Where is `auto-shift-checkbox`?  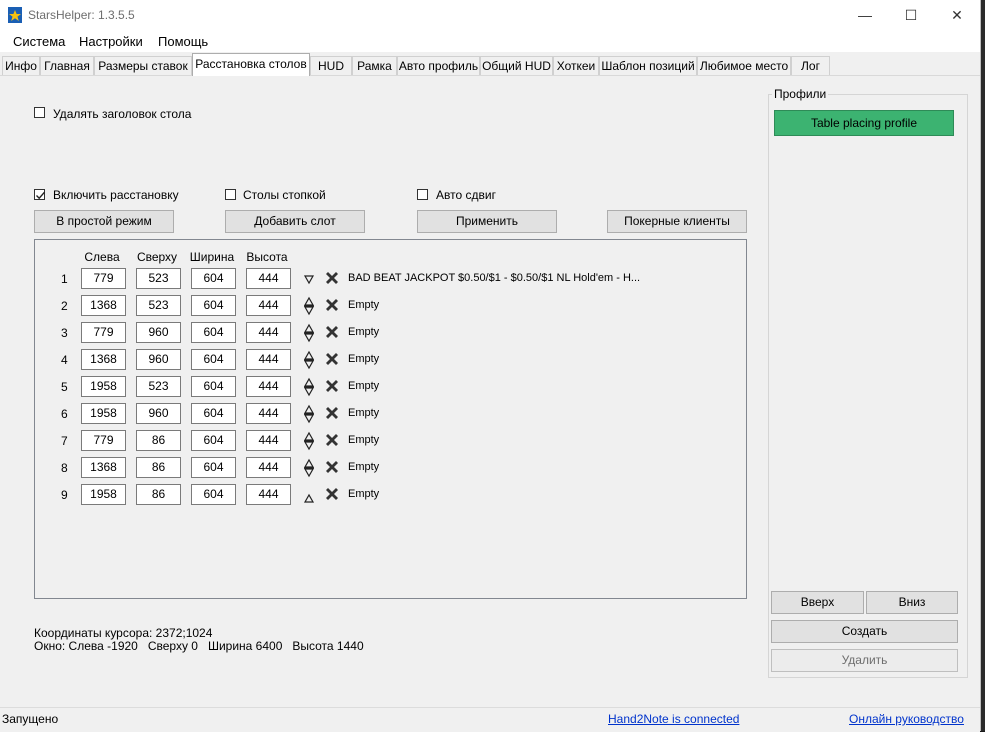 auto-shift-checkbox is located at coordinates (422, 194).